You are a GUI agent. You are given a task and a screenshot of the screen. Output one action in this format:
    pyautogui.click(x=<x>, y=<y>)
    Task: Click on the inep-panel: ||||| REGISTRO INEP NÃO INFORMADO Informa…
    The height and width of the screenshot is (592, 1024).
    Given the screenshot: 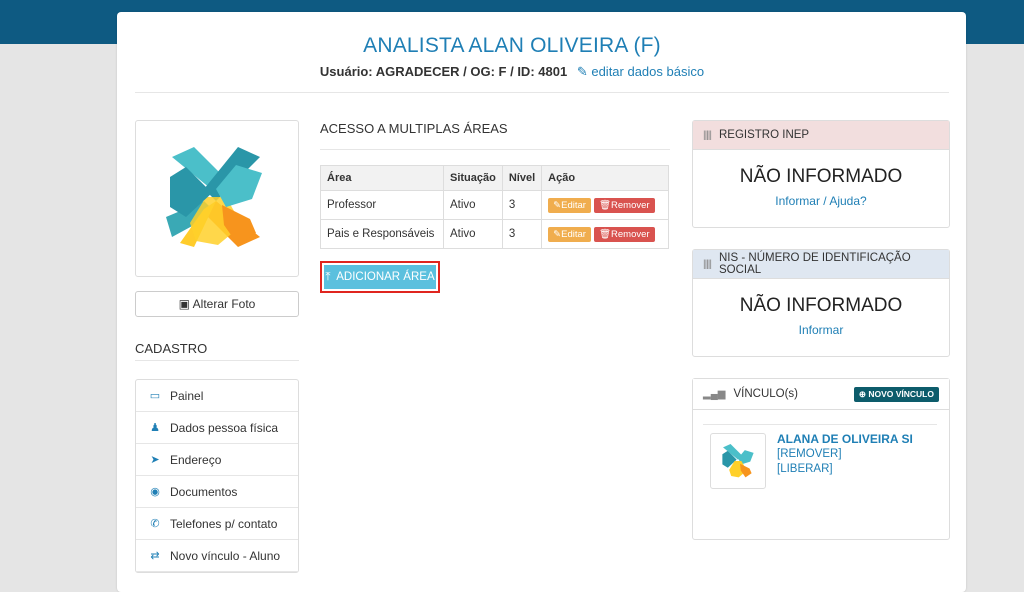 What is the action you would take?
    pyautogui.click(x=821, y=174)
    